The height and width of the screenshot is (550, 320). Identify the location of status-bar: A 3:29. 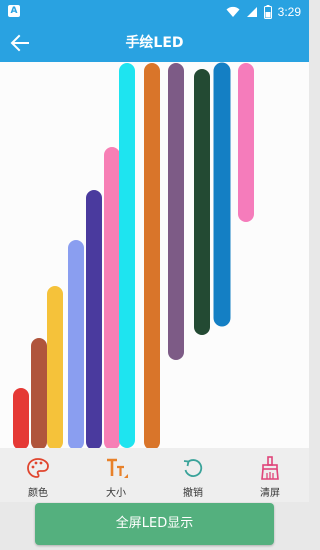
(154, 12).